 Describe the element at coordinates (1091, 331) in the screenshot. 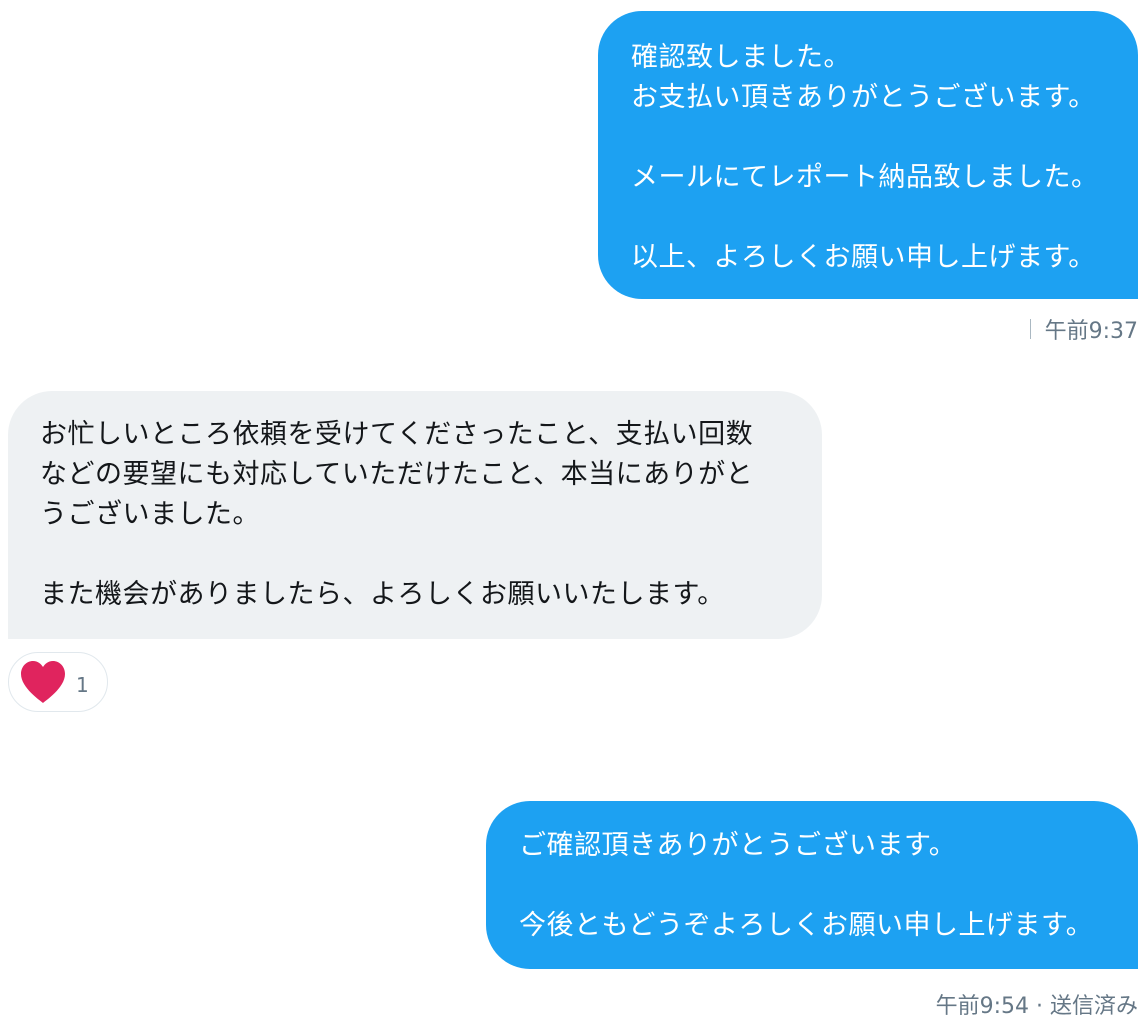

I see `timestamp-text: 午前9:37` at that location.